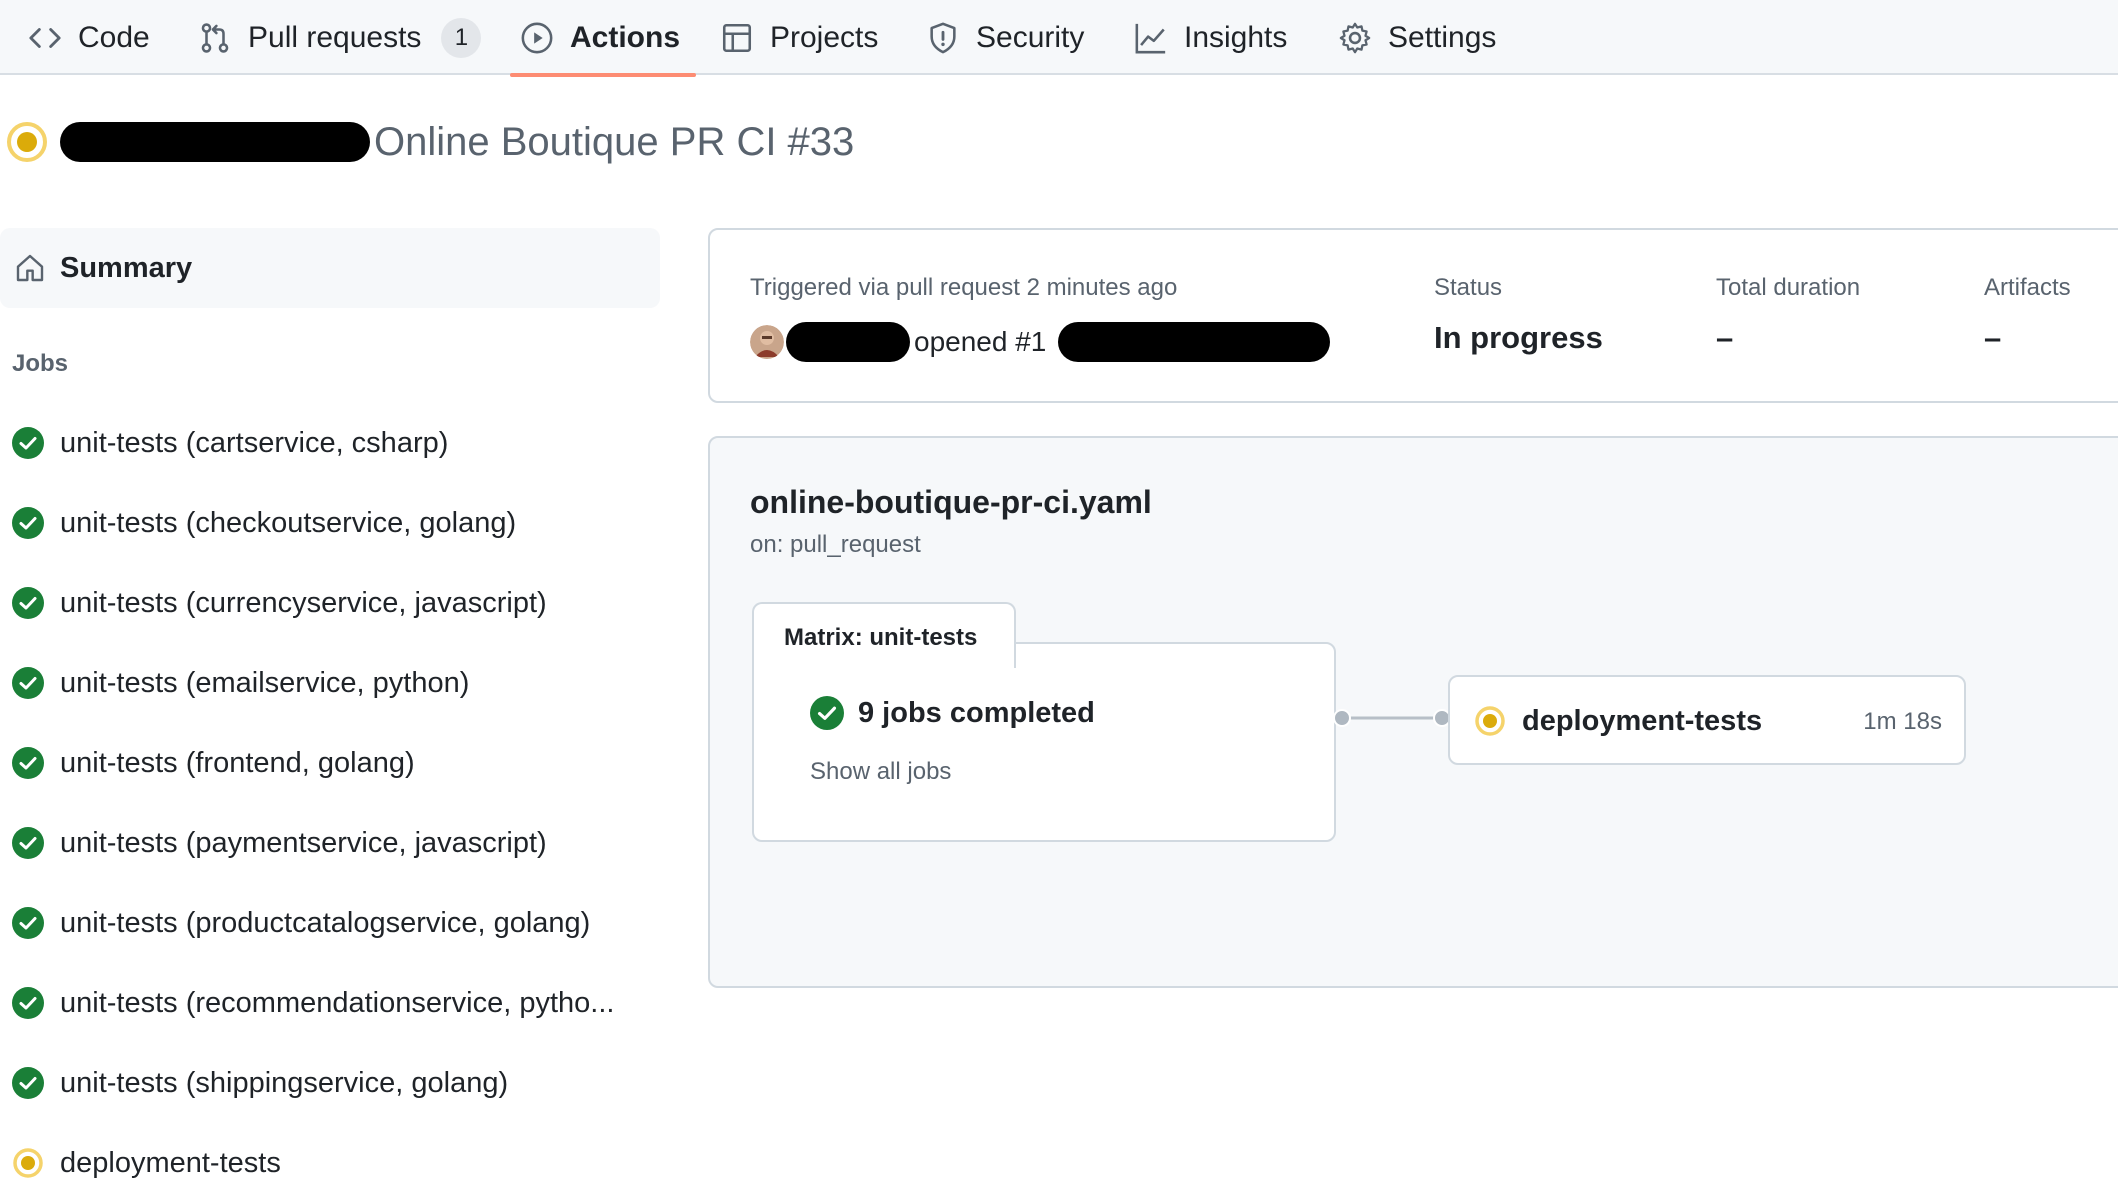 This screenshot has height=1200, width=2118. I want to click on page-title: Online Boutique PR CI #33, so click(614, 141).